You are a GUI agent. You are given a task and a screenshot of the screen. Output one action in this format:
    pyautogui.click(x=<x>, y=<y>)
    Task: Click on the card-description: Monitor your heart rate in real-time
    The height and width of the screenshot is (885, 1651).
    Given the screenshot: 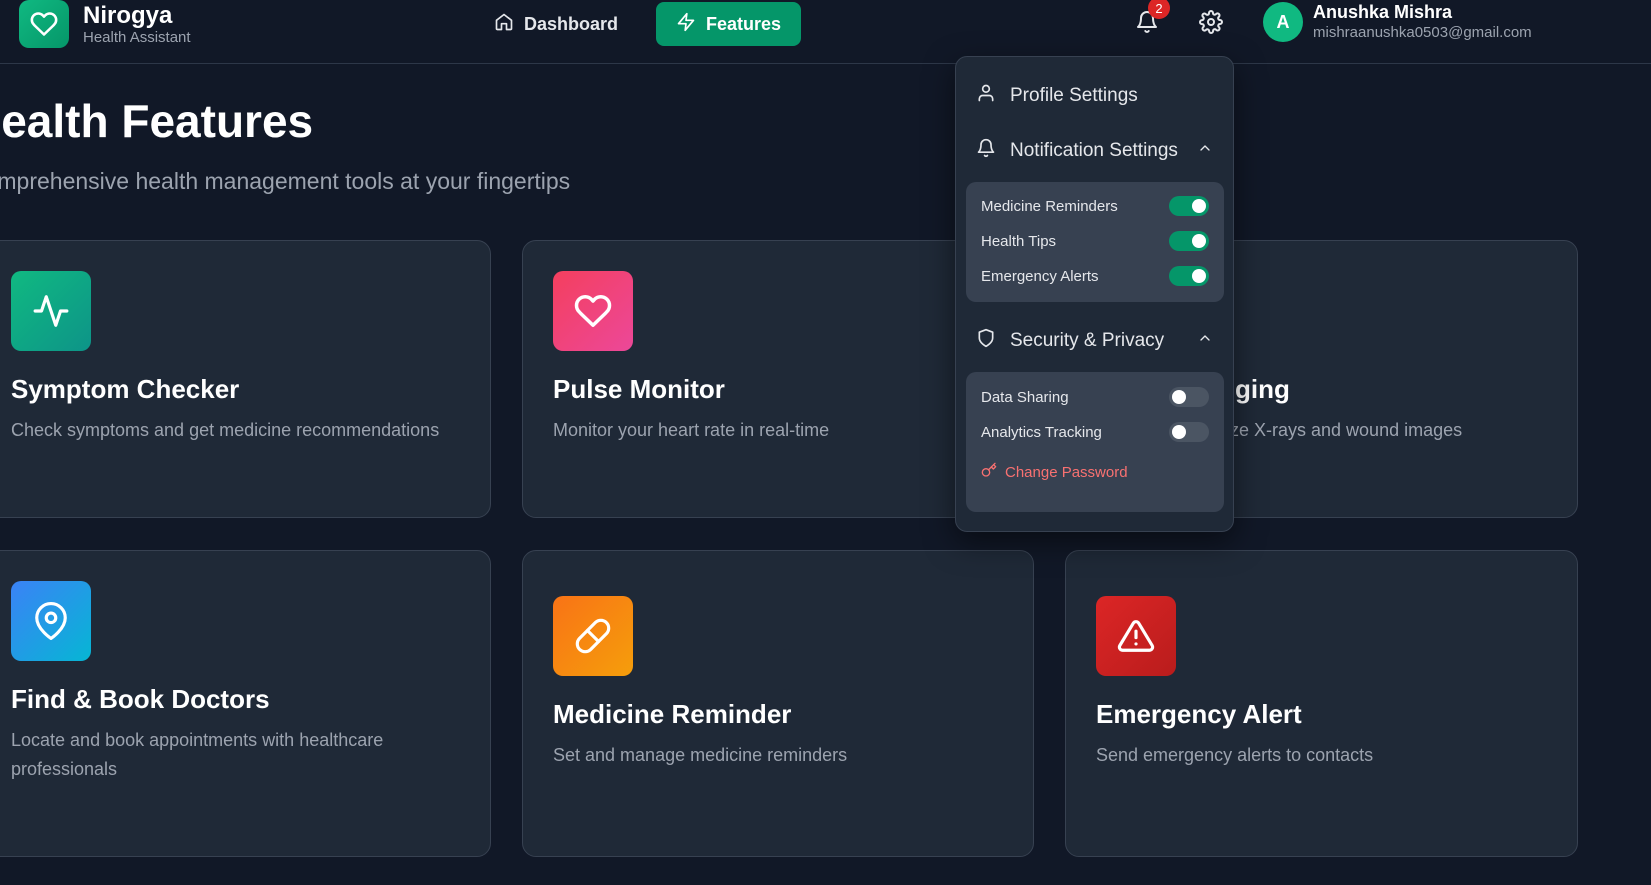 What is the action you would take?
    pyautogui.click(x=691, y=430)
    